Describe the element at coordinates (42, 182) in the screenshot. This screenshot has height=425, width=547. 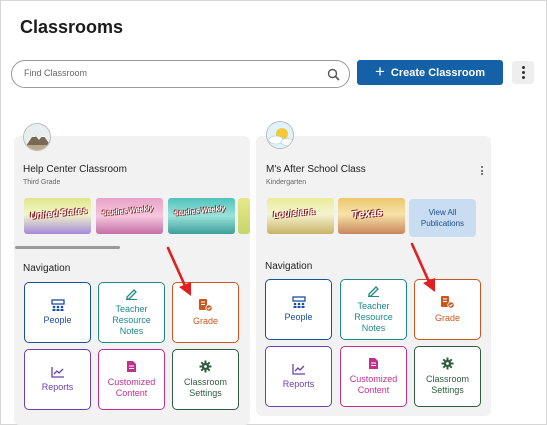
I see `classroom-grade: Third Grade` at that location.